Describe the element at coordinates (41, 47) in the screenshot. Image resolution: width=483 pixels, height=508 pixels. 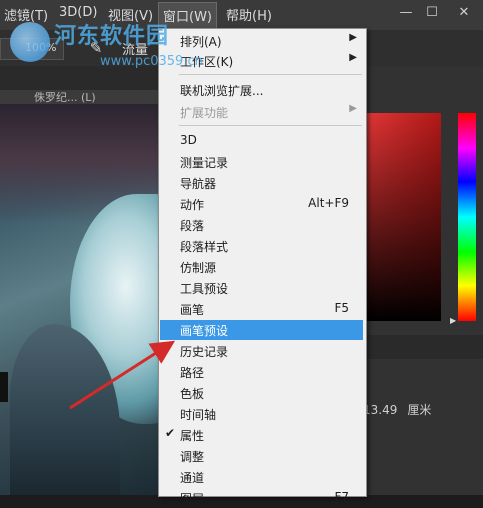
I see `zoom-value: 100%` at that location.